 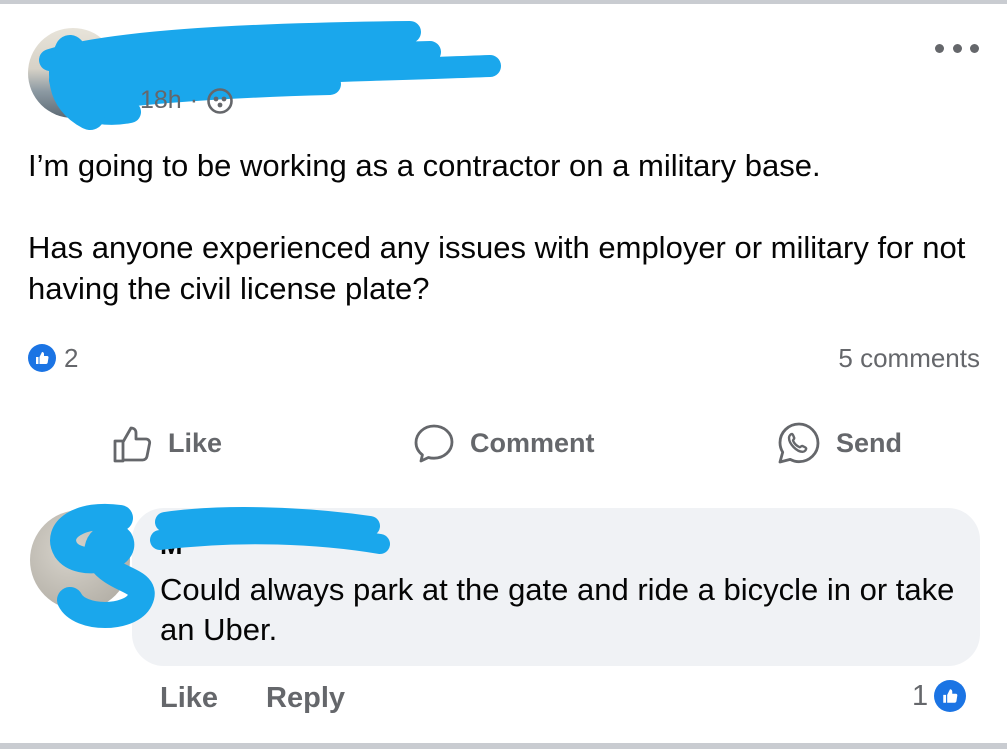 What do you see at coordinates (909, 358) in the screenshot?
I see `comments-count-link: 5 comments` at bounding box center [909, 358].